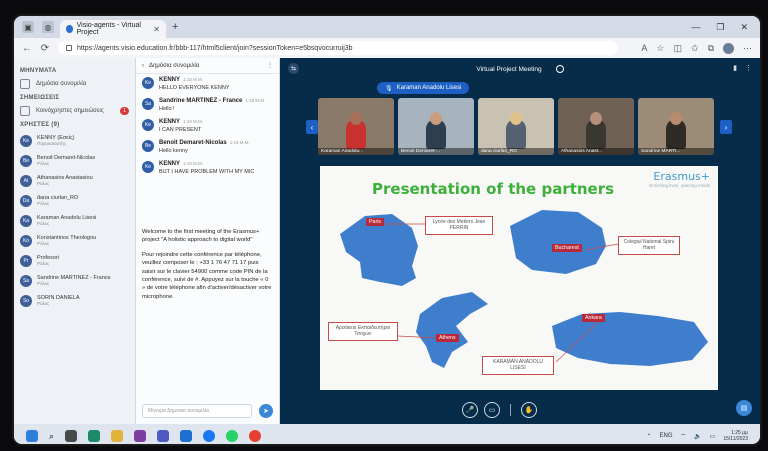  Describe the element at coordinates (649, 436) in the screenshot. I see `tray-chevron-icon: ⌃` at that location.